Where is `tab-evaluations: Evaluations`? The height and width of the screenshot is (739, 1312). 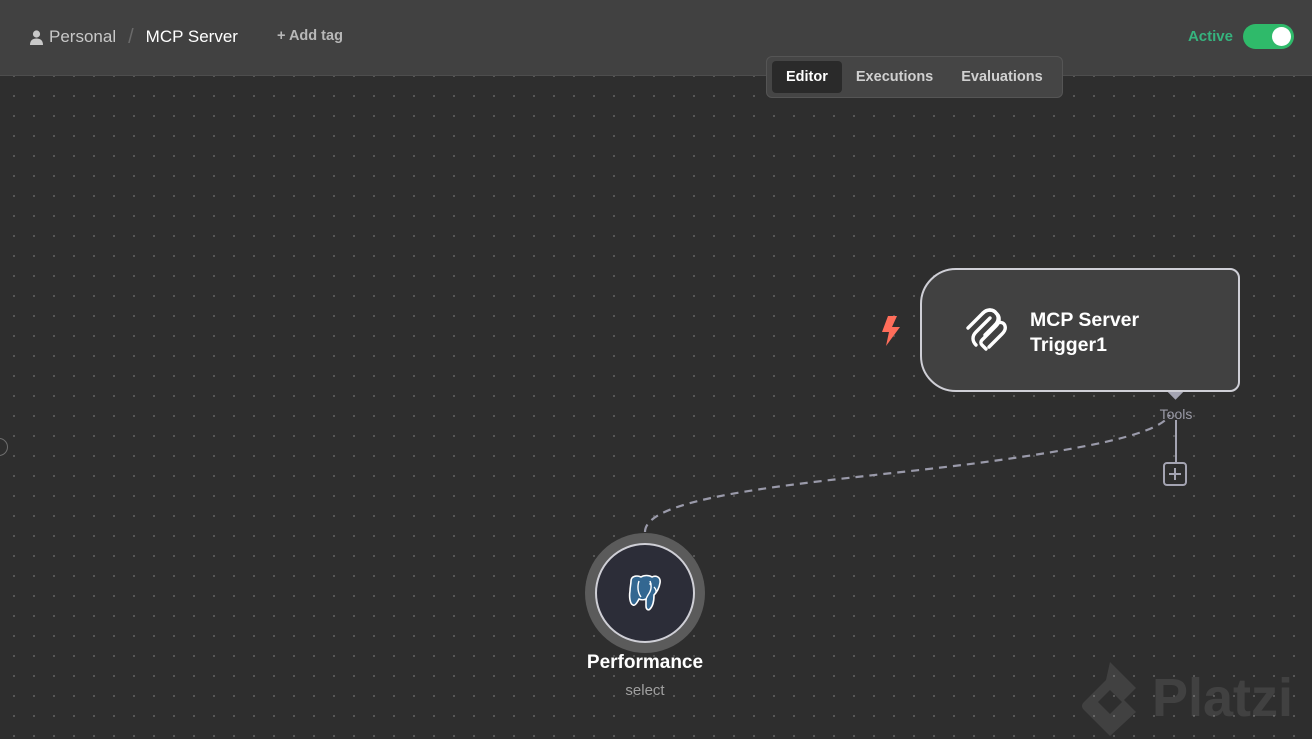
tab-evaluations: Evaluations is located at coordinates (1001, 77).